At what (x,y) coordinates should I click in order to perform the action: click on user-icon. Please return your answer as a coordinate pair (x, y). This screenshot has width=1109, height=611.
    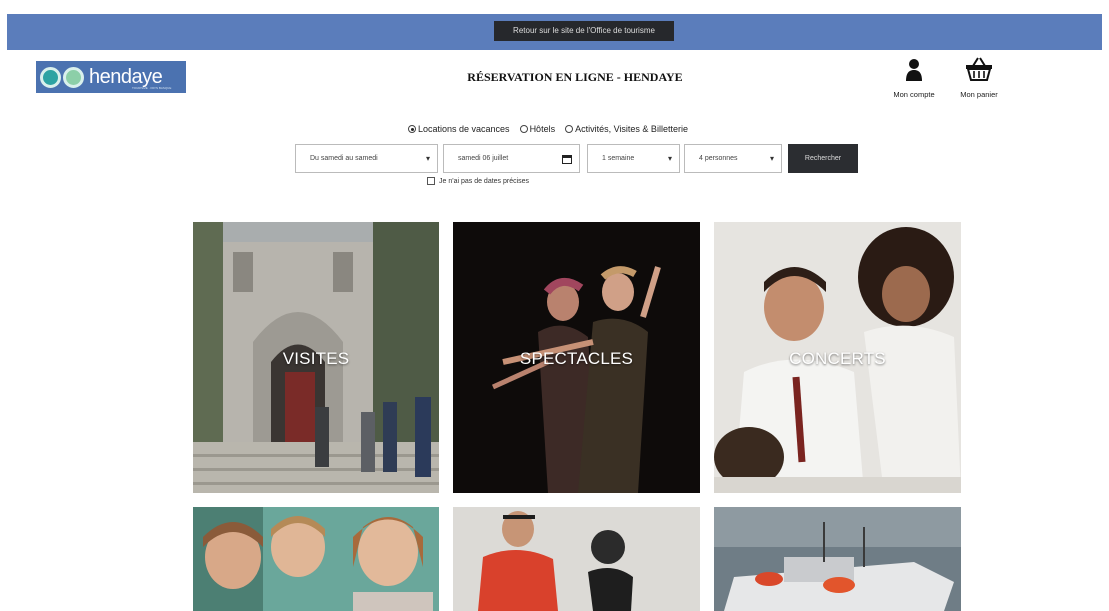
    Looking at the image, I should click on (914, 70).